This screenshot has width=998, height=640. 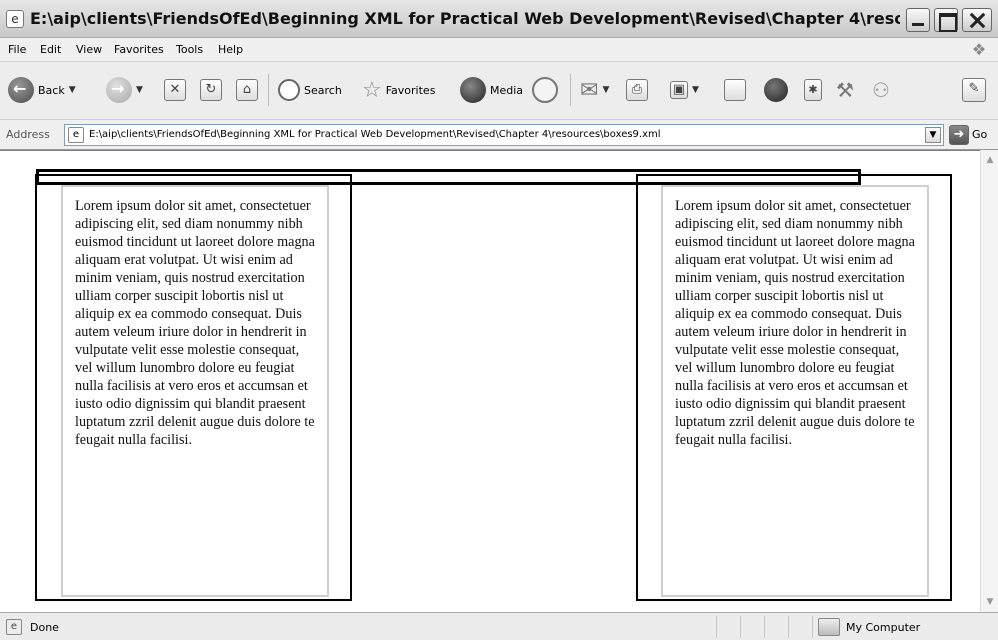 I want to click on tool-button-1: ⚒, so click(x=845, y=90).